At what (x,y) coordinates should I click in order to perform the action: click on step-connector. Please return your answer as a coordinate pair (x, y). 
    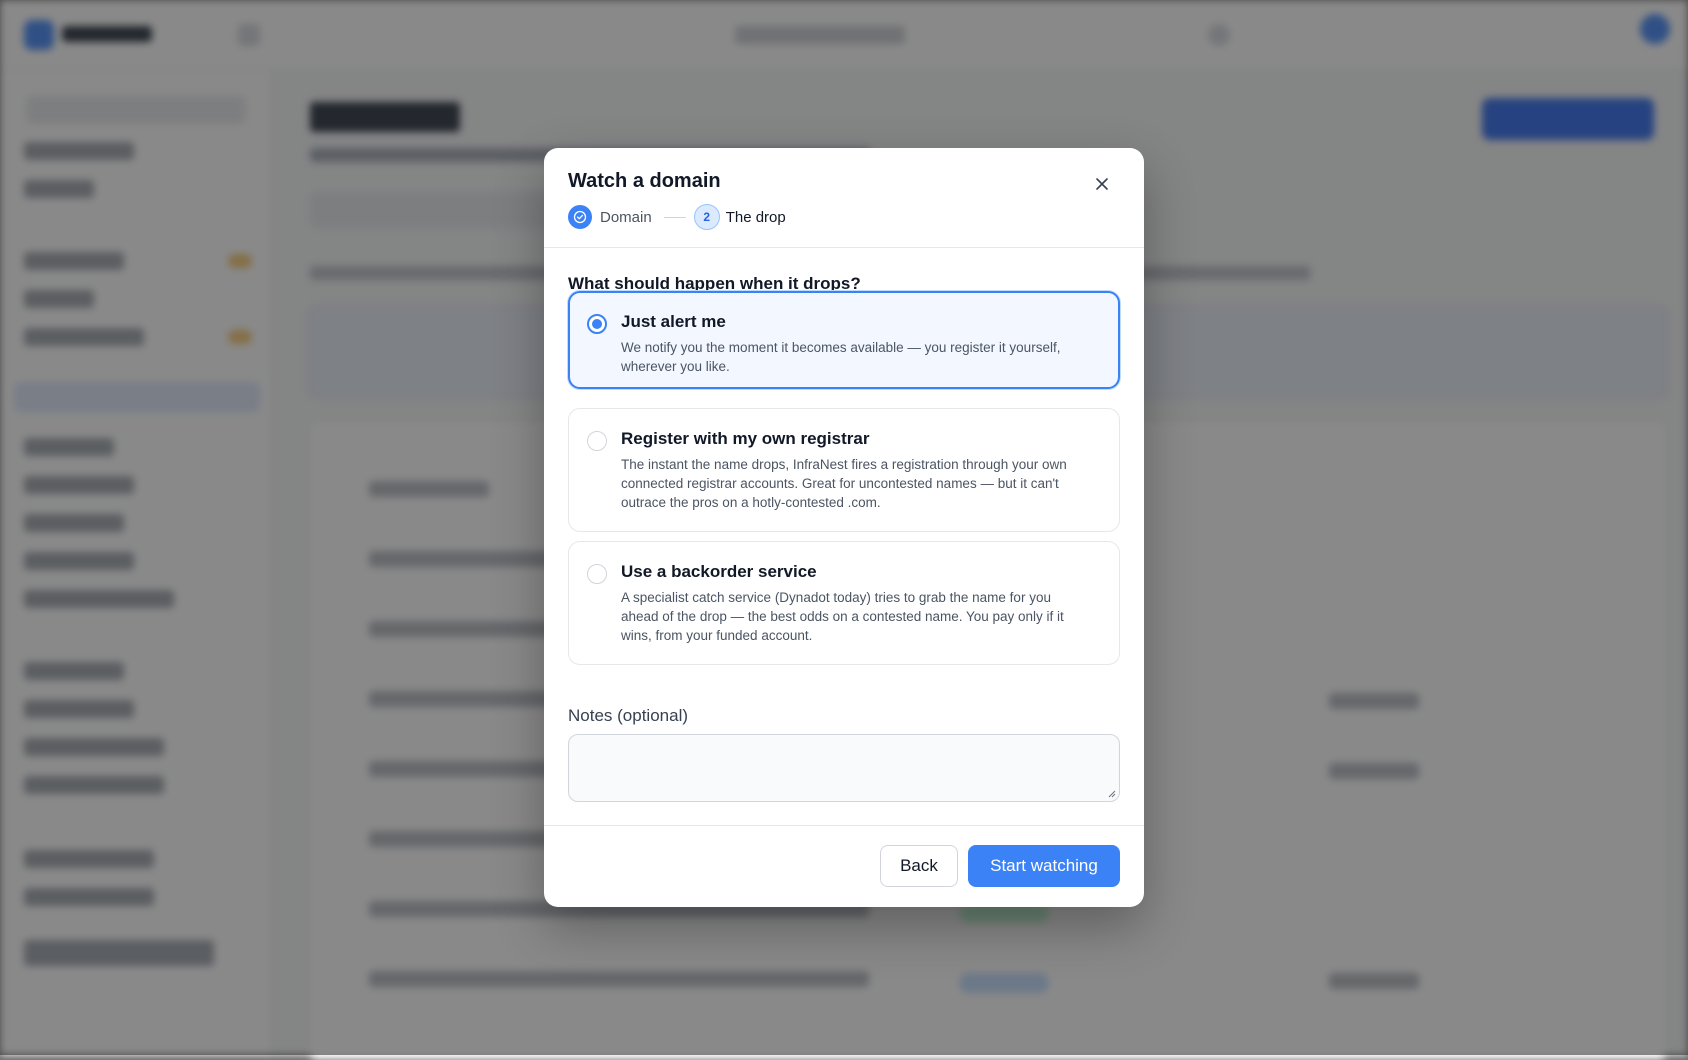
    Looking at the image, I should click on (675, 217).